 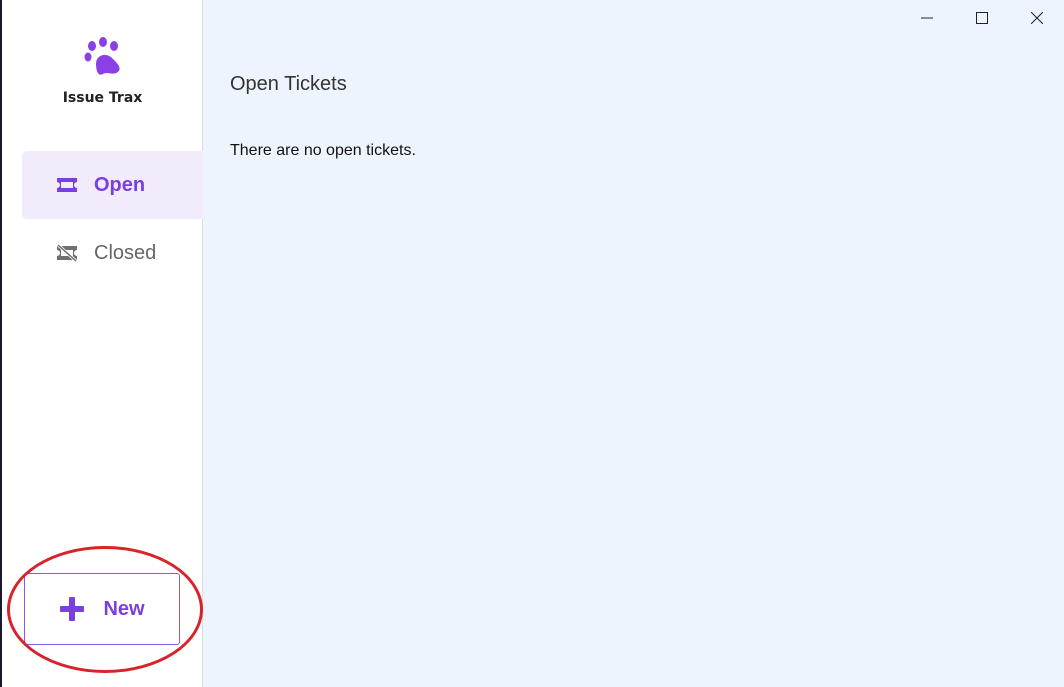 What do you see at coordinates (102, 609) in the screenshot?
I see `new-ticket-button: New` at bounding box center [102, 609].